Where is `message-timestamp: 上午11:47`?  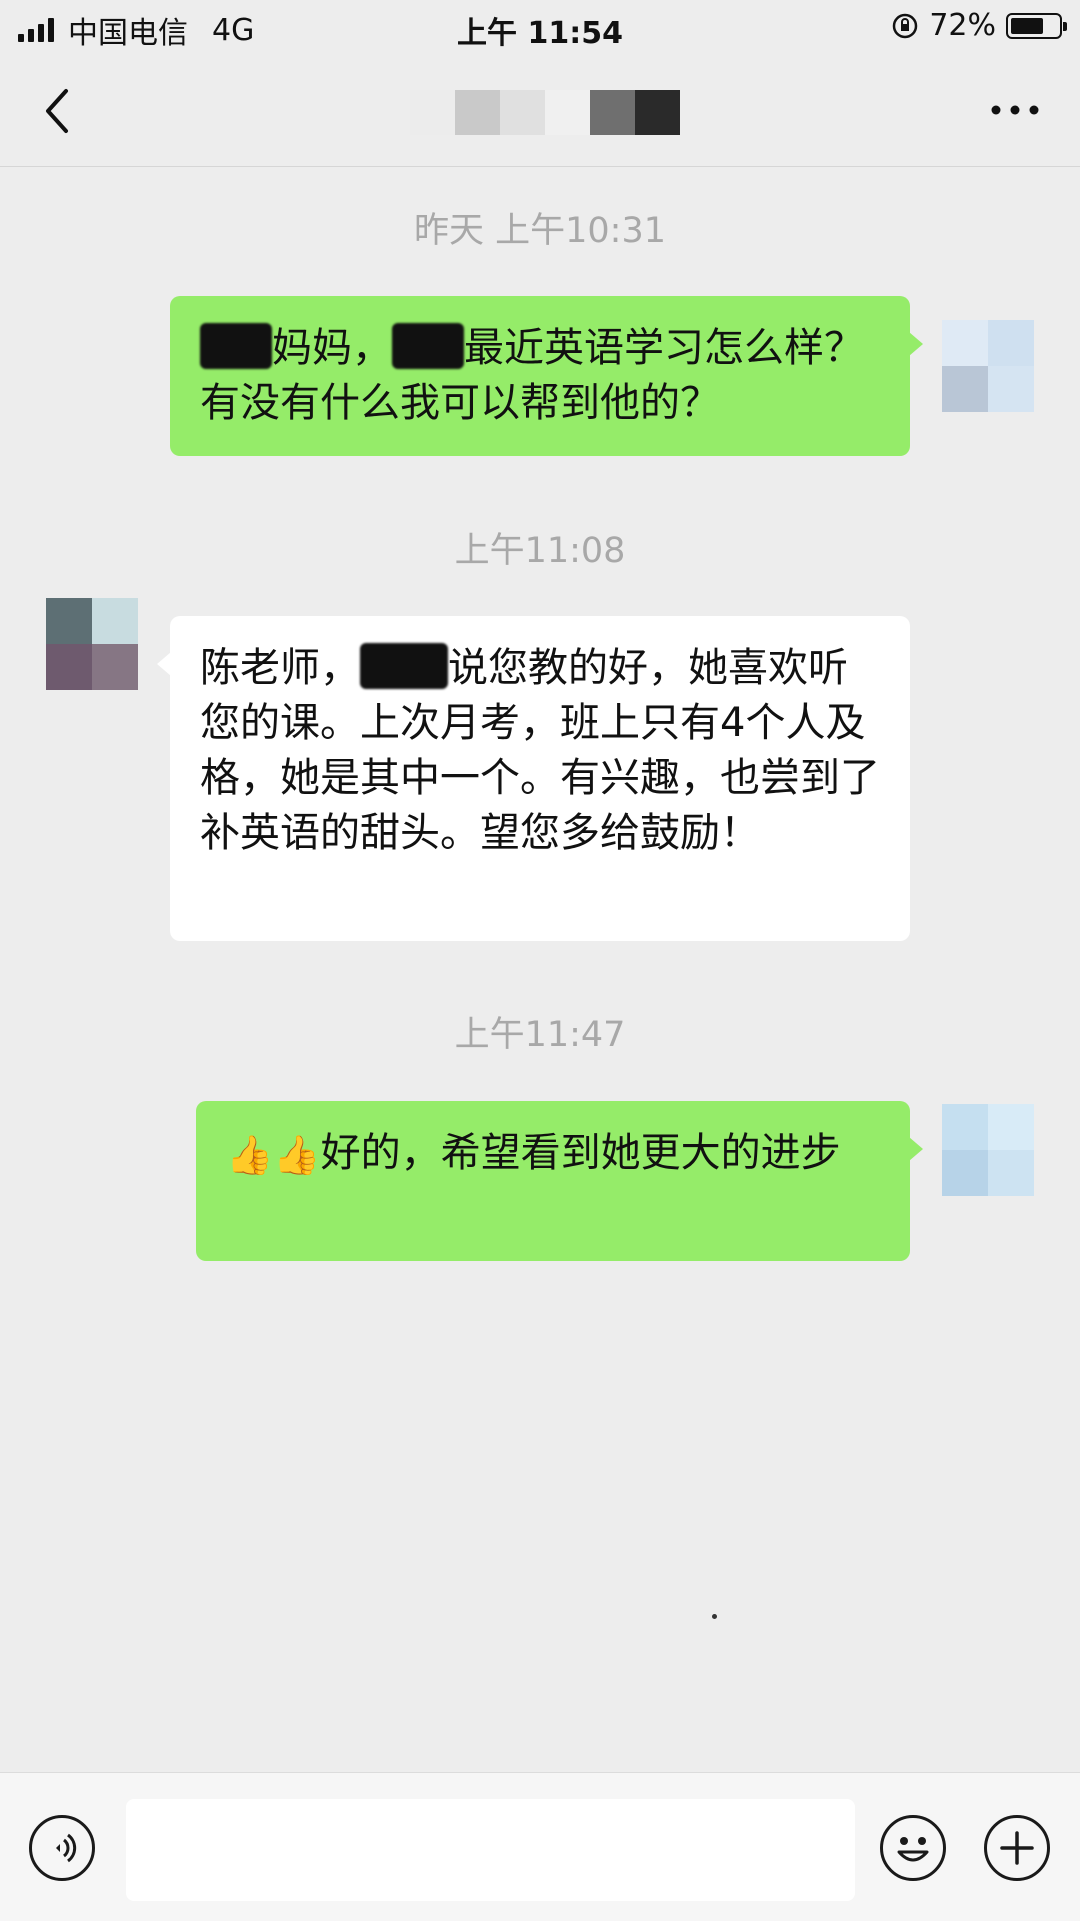 message-timestamp: 上午11:47 is located at coordinates (540, 1035).